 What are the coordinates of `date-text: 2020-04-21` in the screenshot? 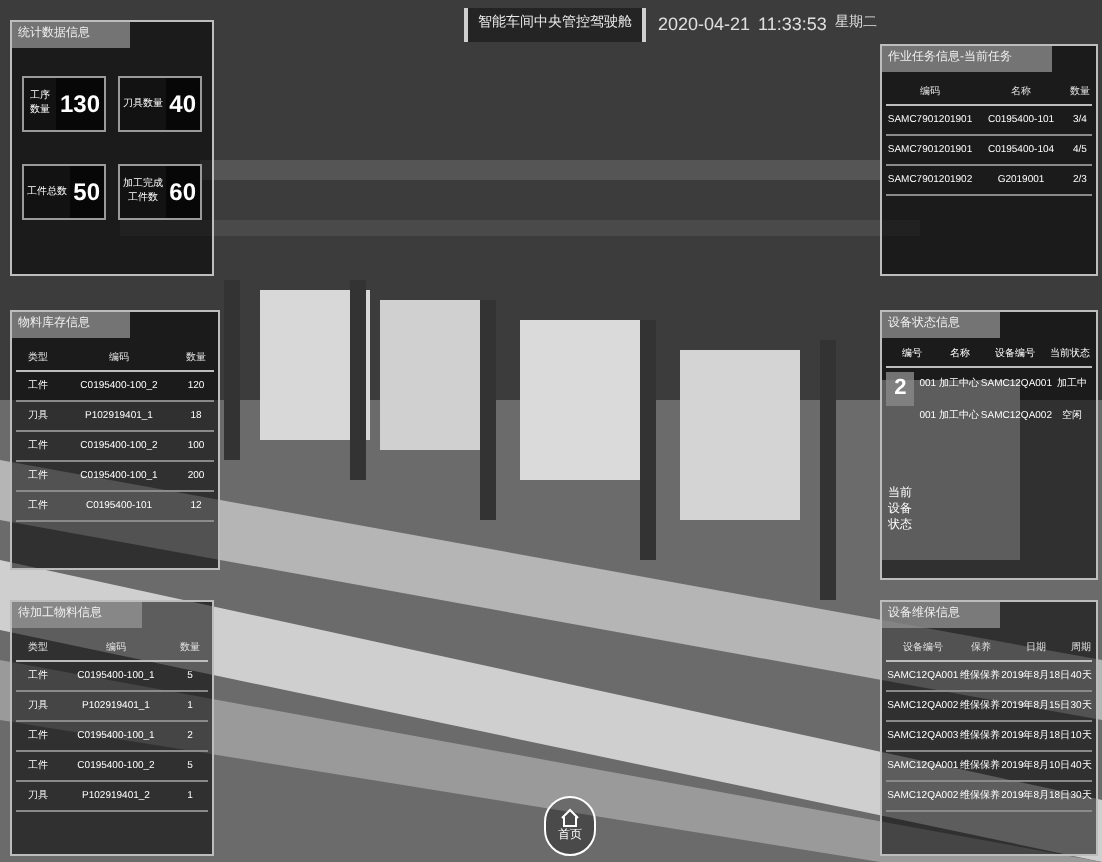 It's located at (704, 24).